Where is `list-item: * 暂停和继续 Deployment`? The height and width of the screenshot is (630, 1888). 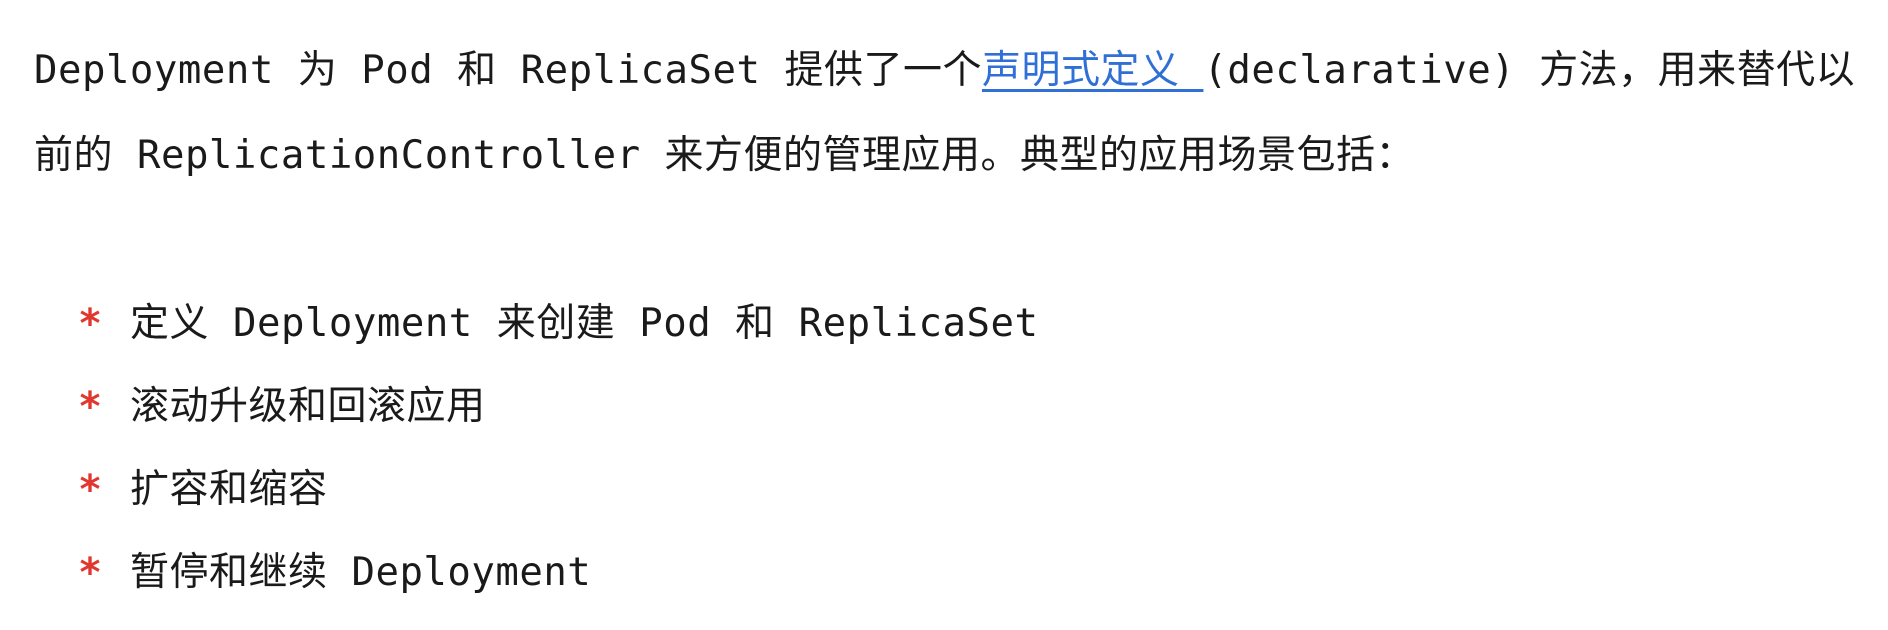 list-item: * 暂停和继续 Deployment is located at coordinates (558, 568).